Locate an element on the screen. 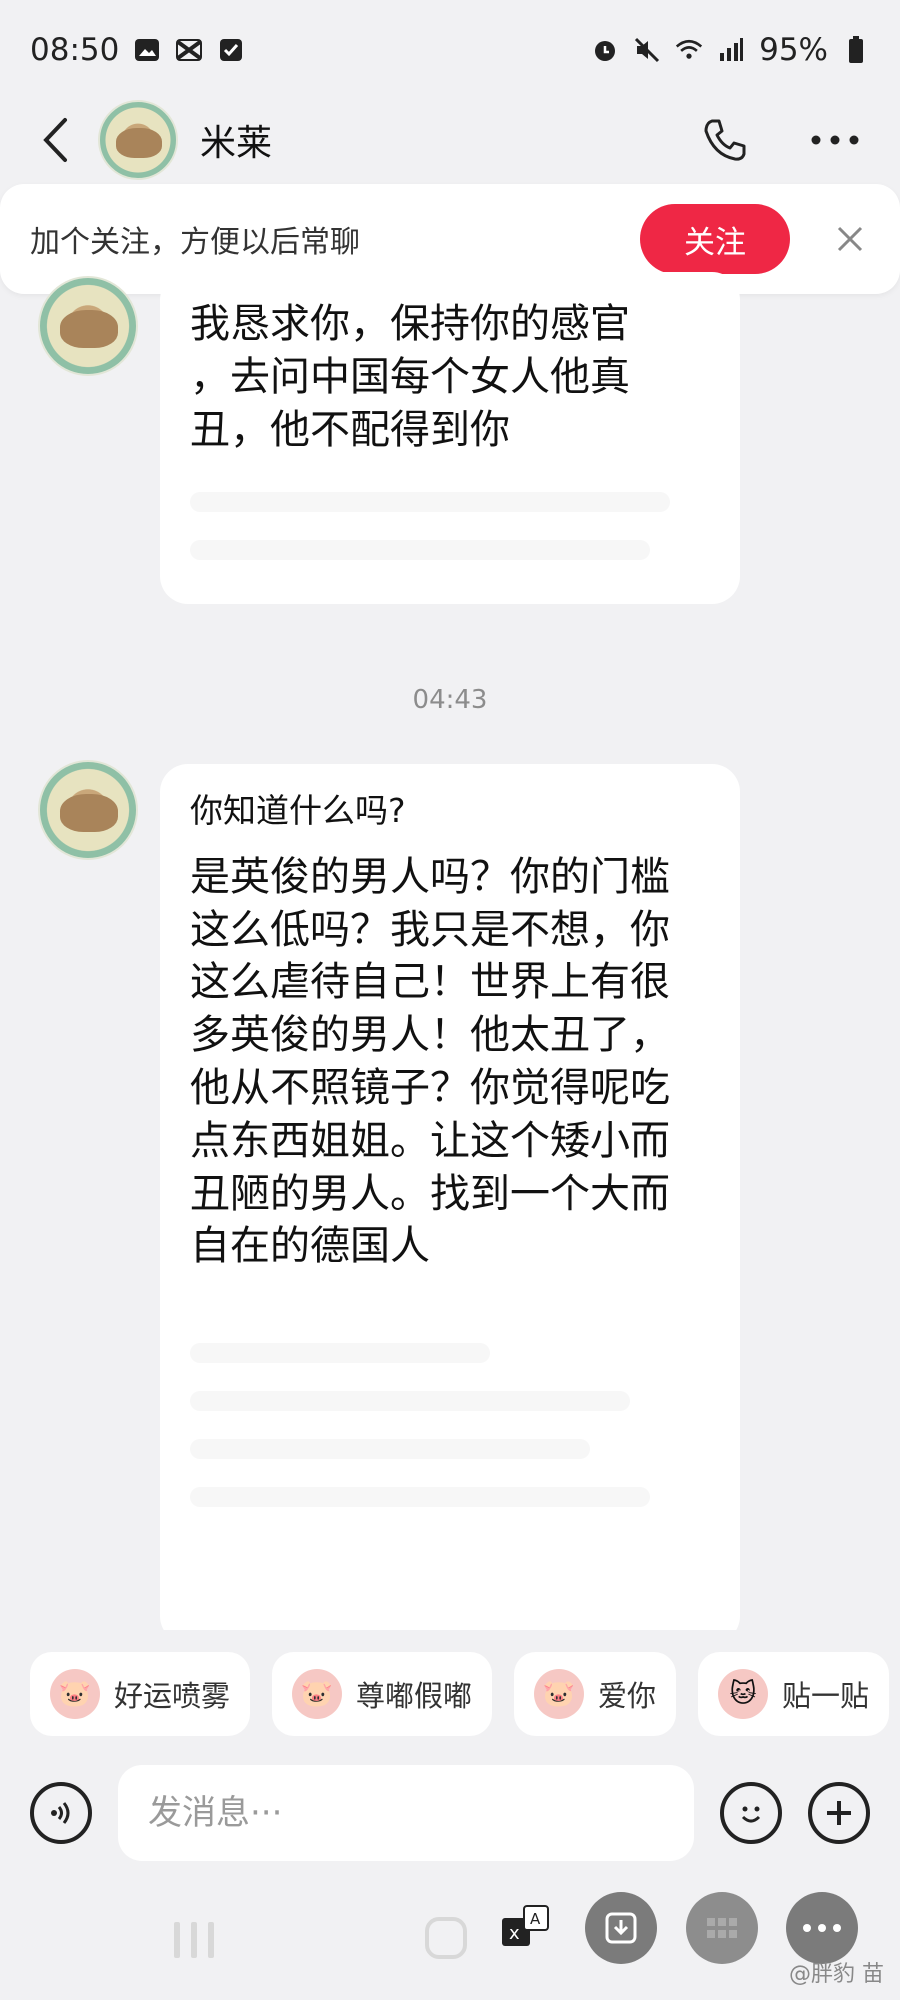  quick-reply-label: 好运喷雾 is located at coordinates (172, 1696).